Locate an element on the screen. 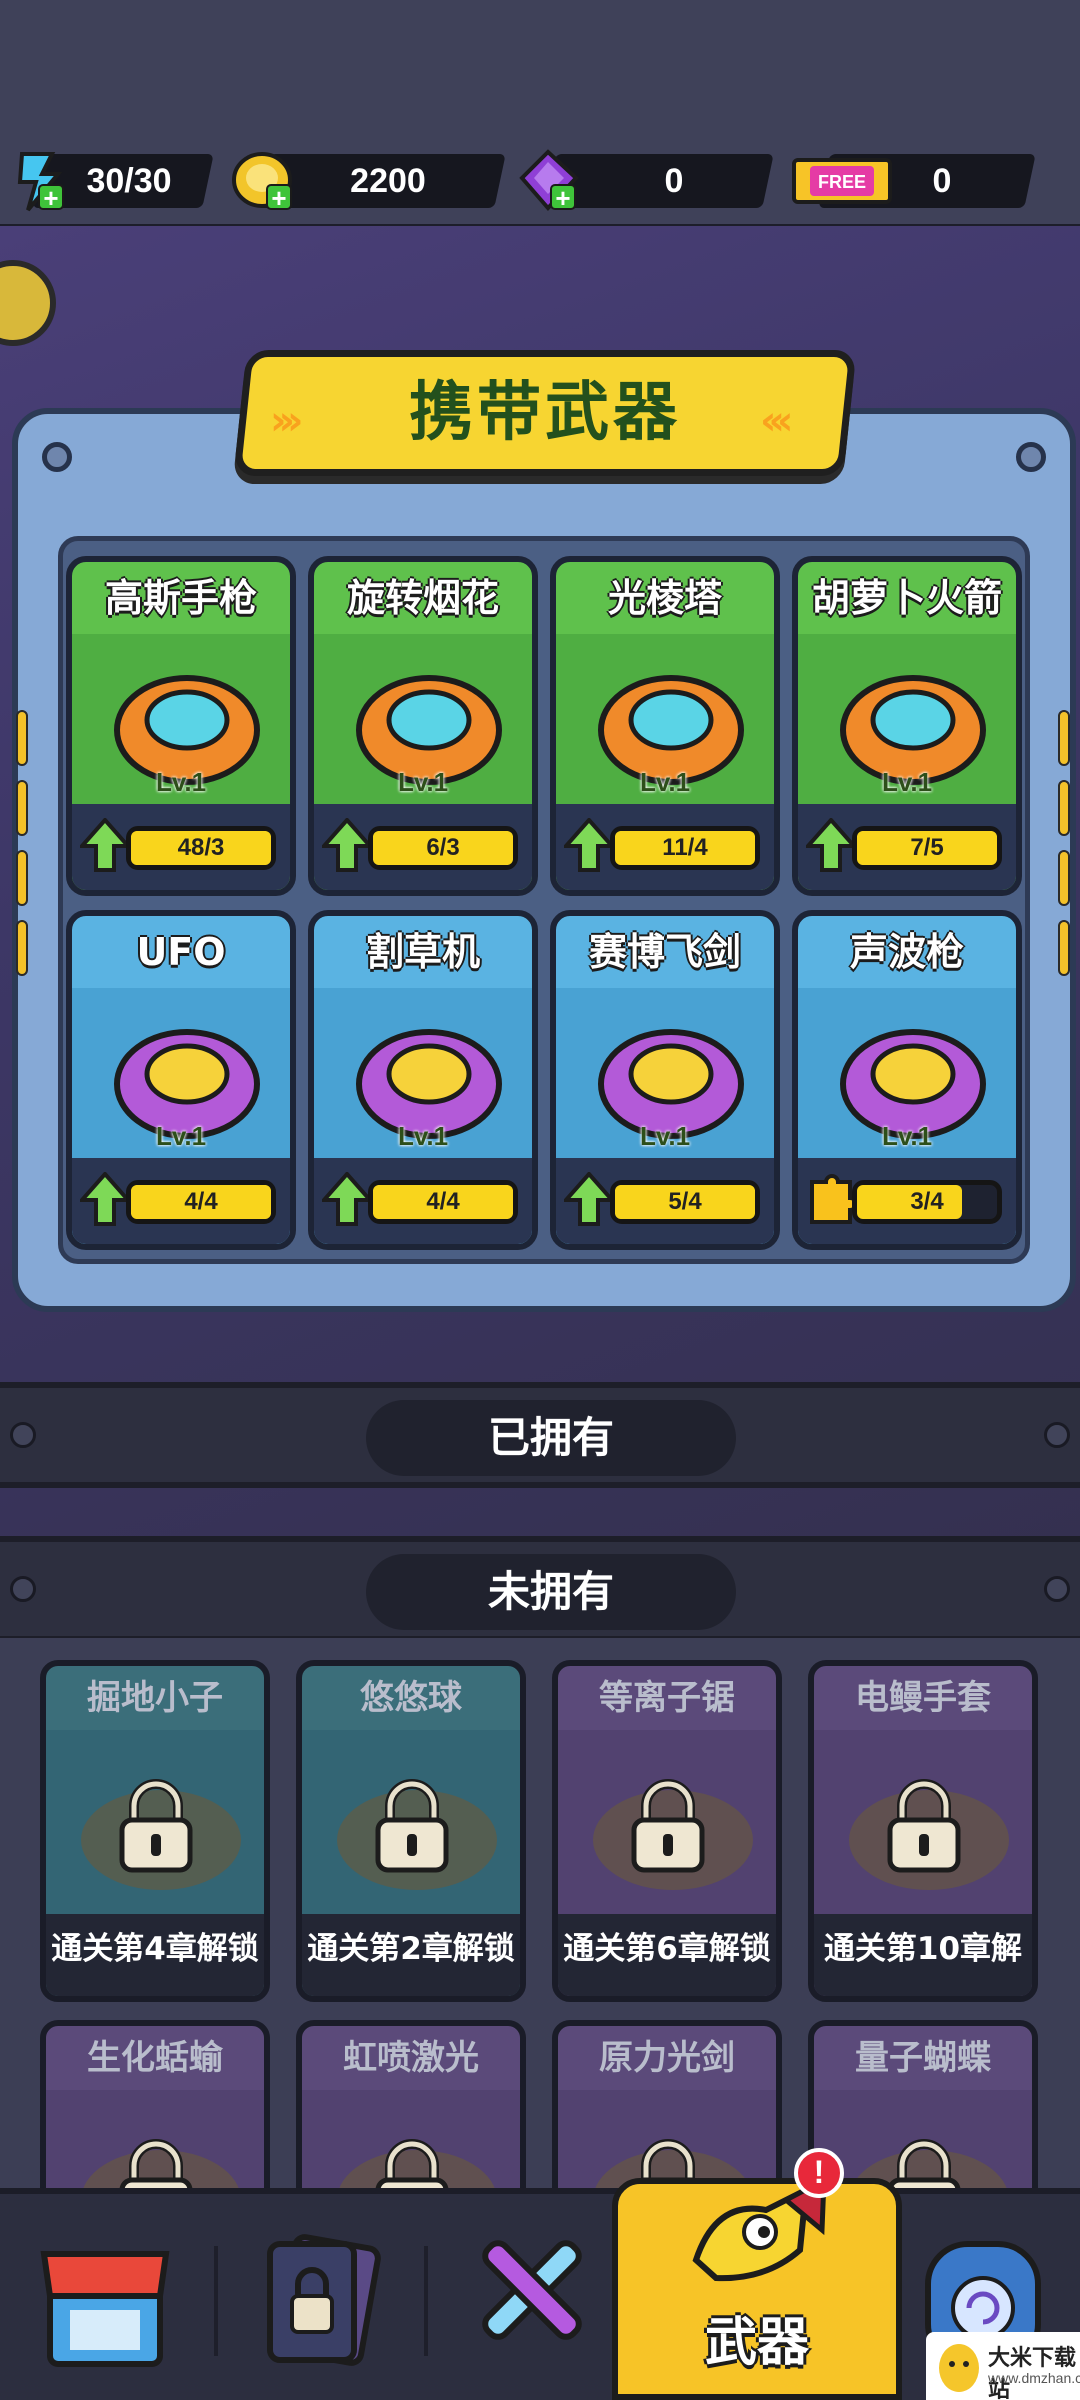 The height and width of the screenshot is (2400, 1080). progress-bar: 48/3 is located at coordinates (201, 848).